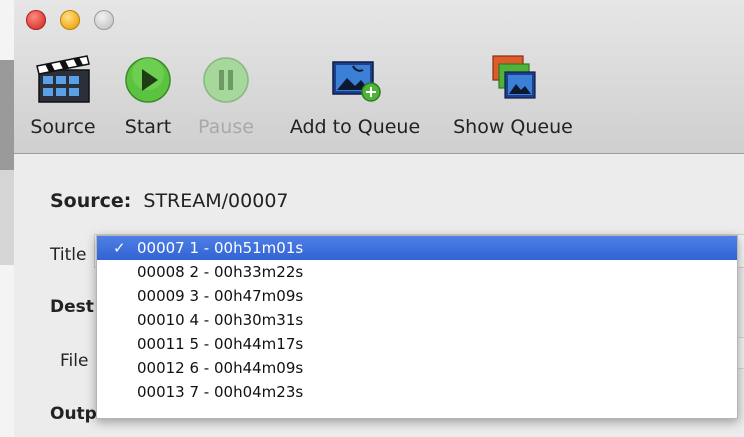  I want to click on title-option-text: 00007 1 - 00h51m01s, so click(220, 248).